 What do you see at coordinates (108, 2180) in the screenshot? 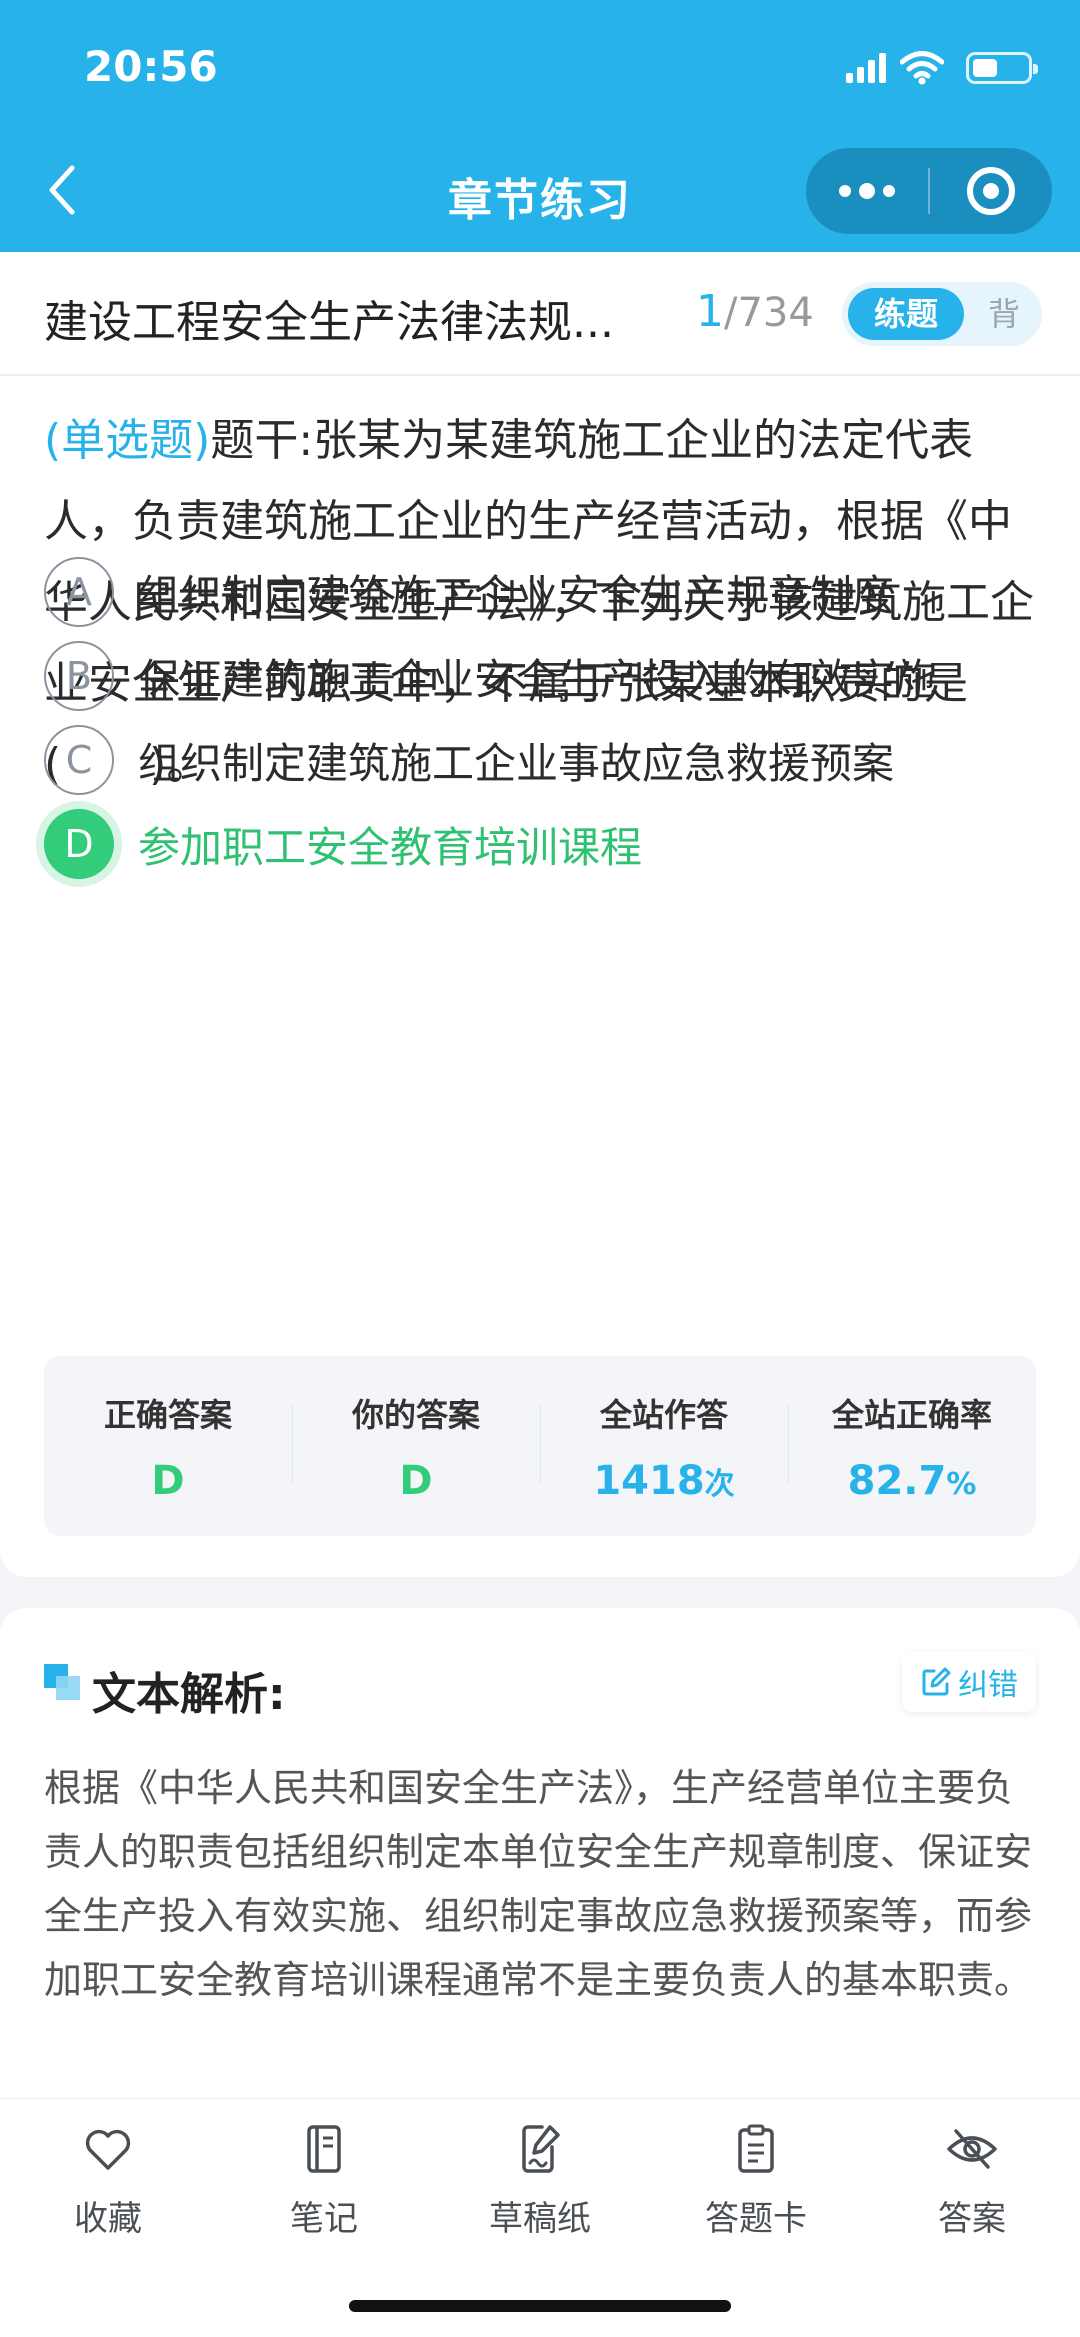
I see `tab-favorite: 收藏` at bounding box center [108, 2180].